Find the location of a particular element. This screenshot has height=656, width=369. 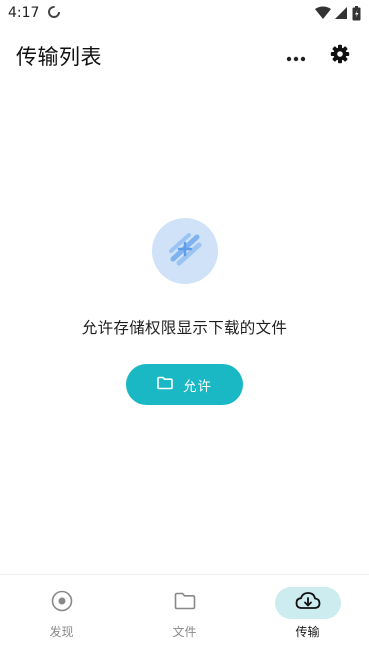

settings-icon is located at coordinates (340, 56).